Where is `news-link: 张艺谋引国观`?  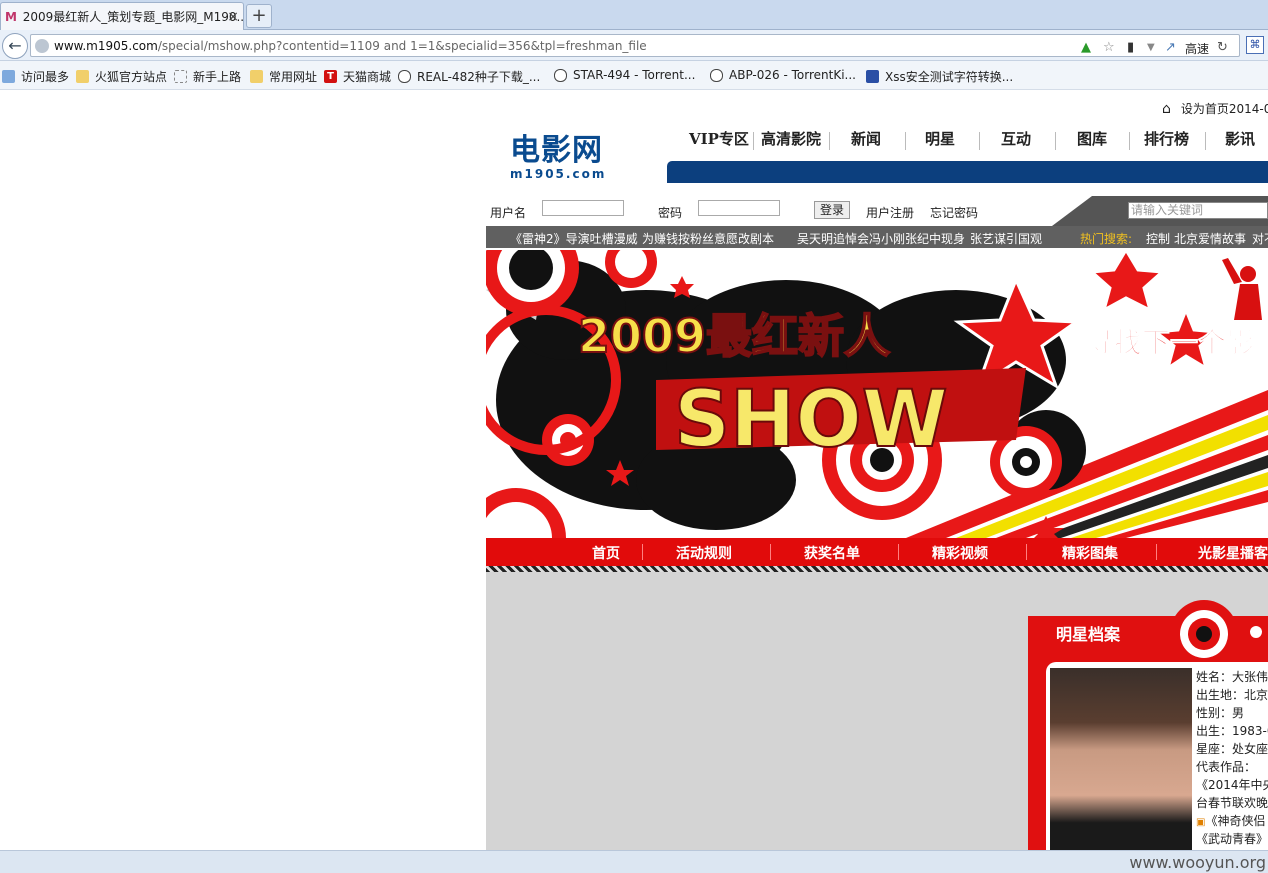 news-link: 张艺谋引国观 is located at coordinates (1006, 238).